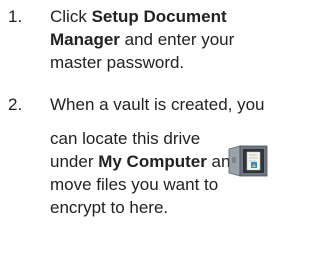  What do you see at coordinates (177, 39) in the screenshot?
I see `text-segment: and enter your` at bounding box center [177, 39].